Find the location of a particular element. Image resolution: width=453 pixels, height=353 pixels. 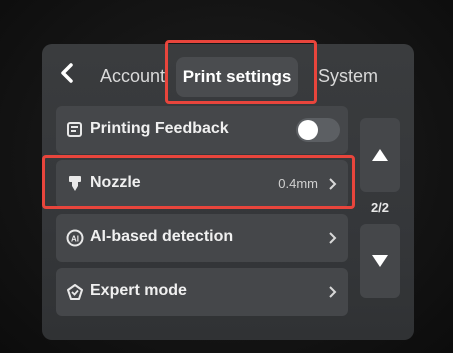

printing-feedback-row: Printing Feedback is located at coordinates (202, 130).